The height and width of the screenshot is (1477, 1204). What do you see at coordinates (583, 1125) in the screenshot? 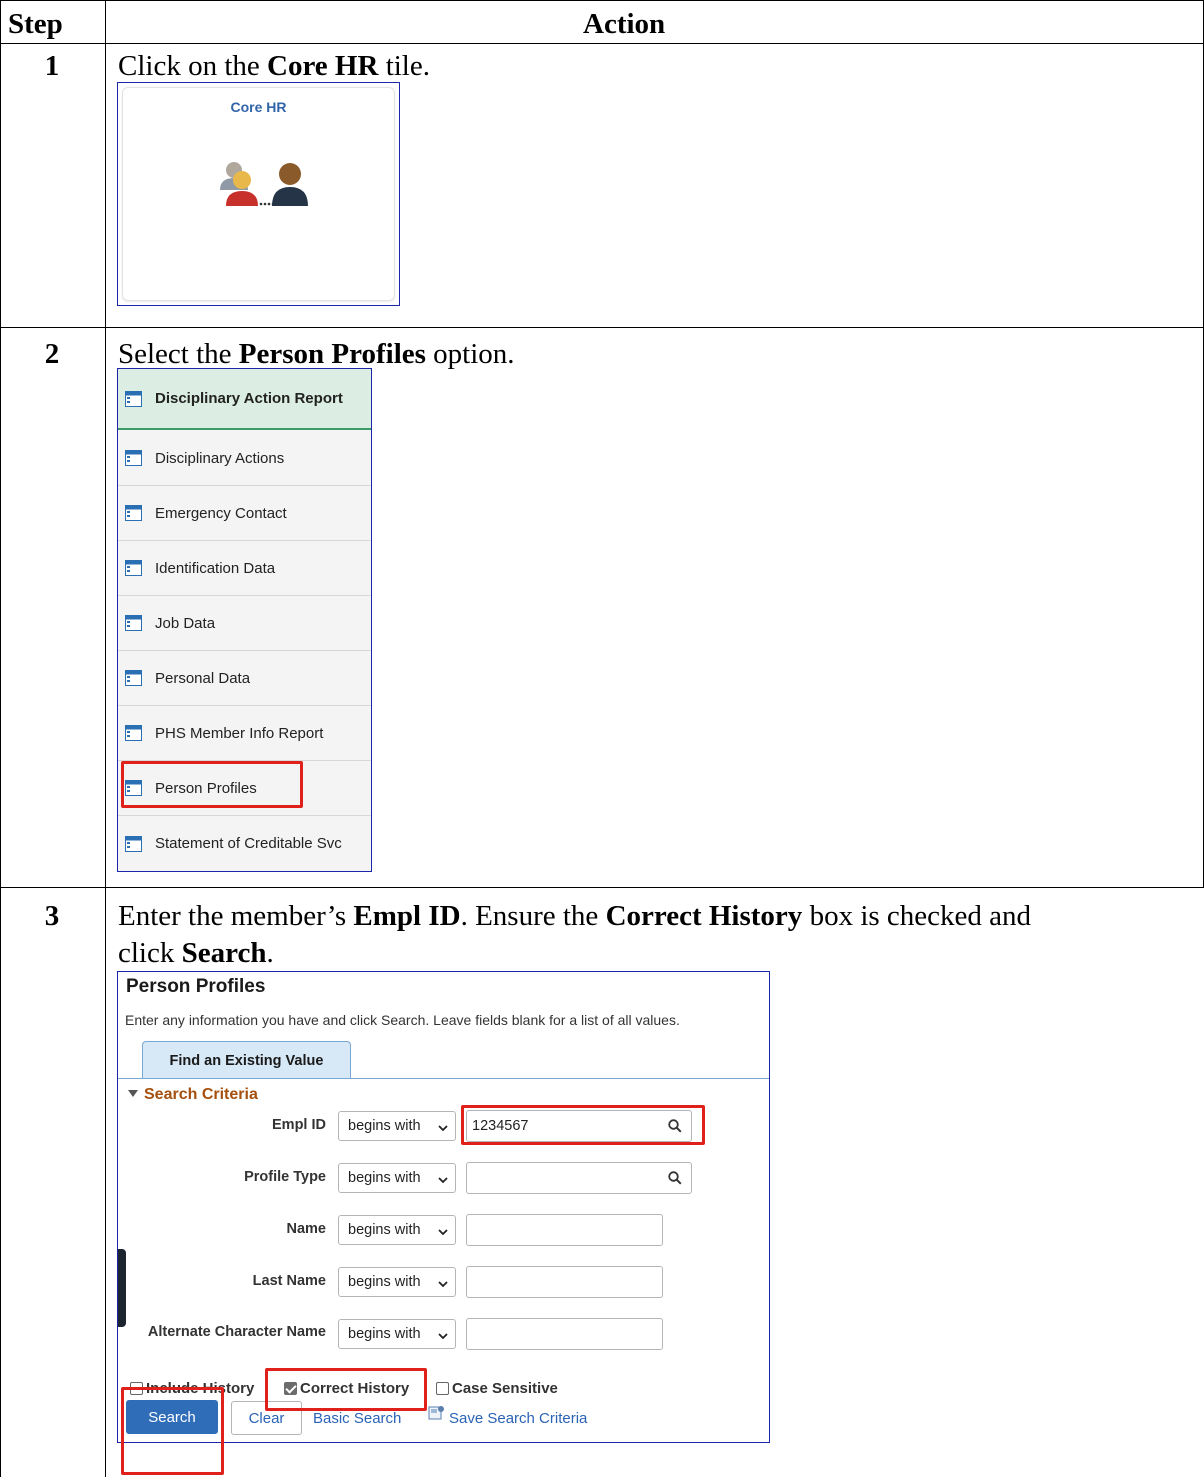
I see `highlight-empl-id` at bounding box center [583, 1125].